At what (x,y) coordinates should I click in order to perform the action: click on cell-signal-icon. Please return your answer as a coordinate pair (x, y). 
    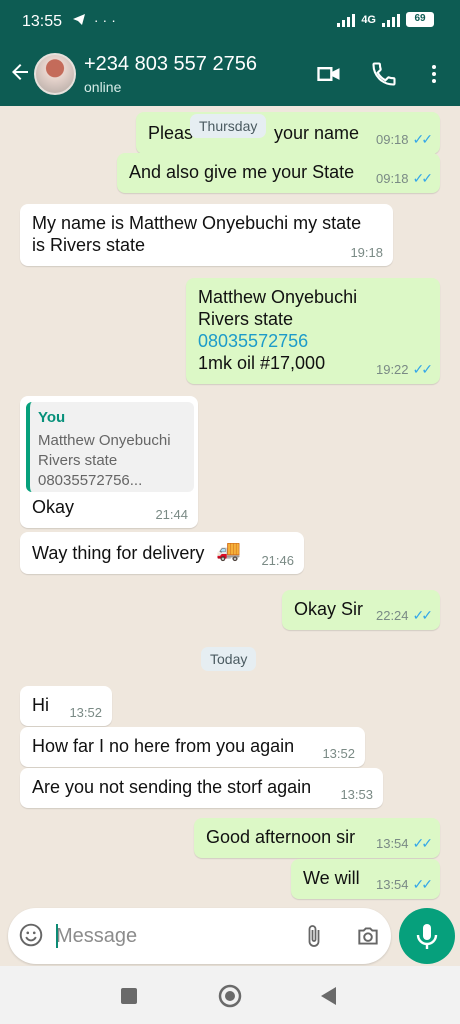
    Looking at the image, I should click on (391, 20).